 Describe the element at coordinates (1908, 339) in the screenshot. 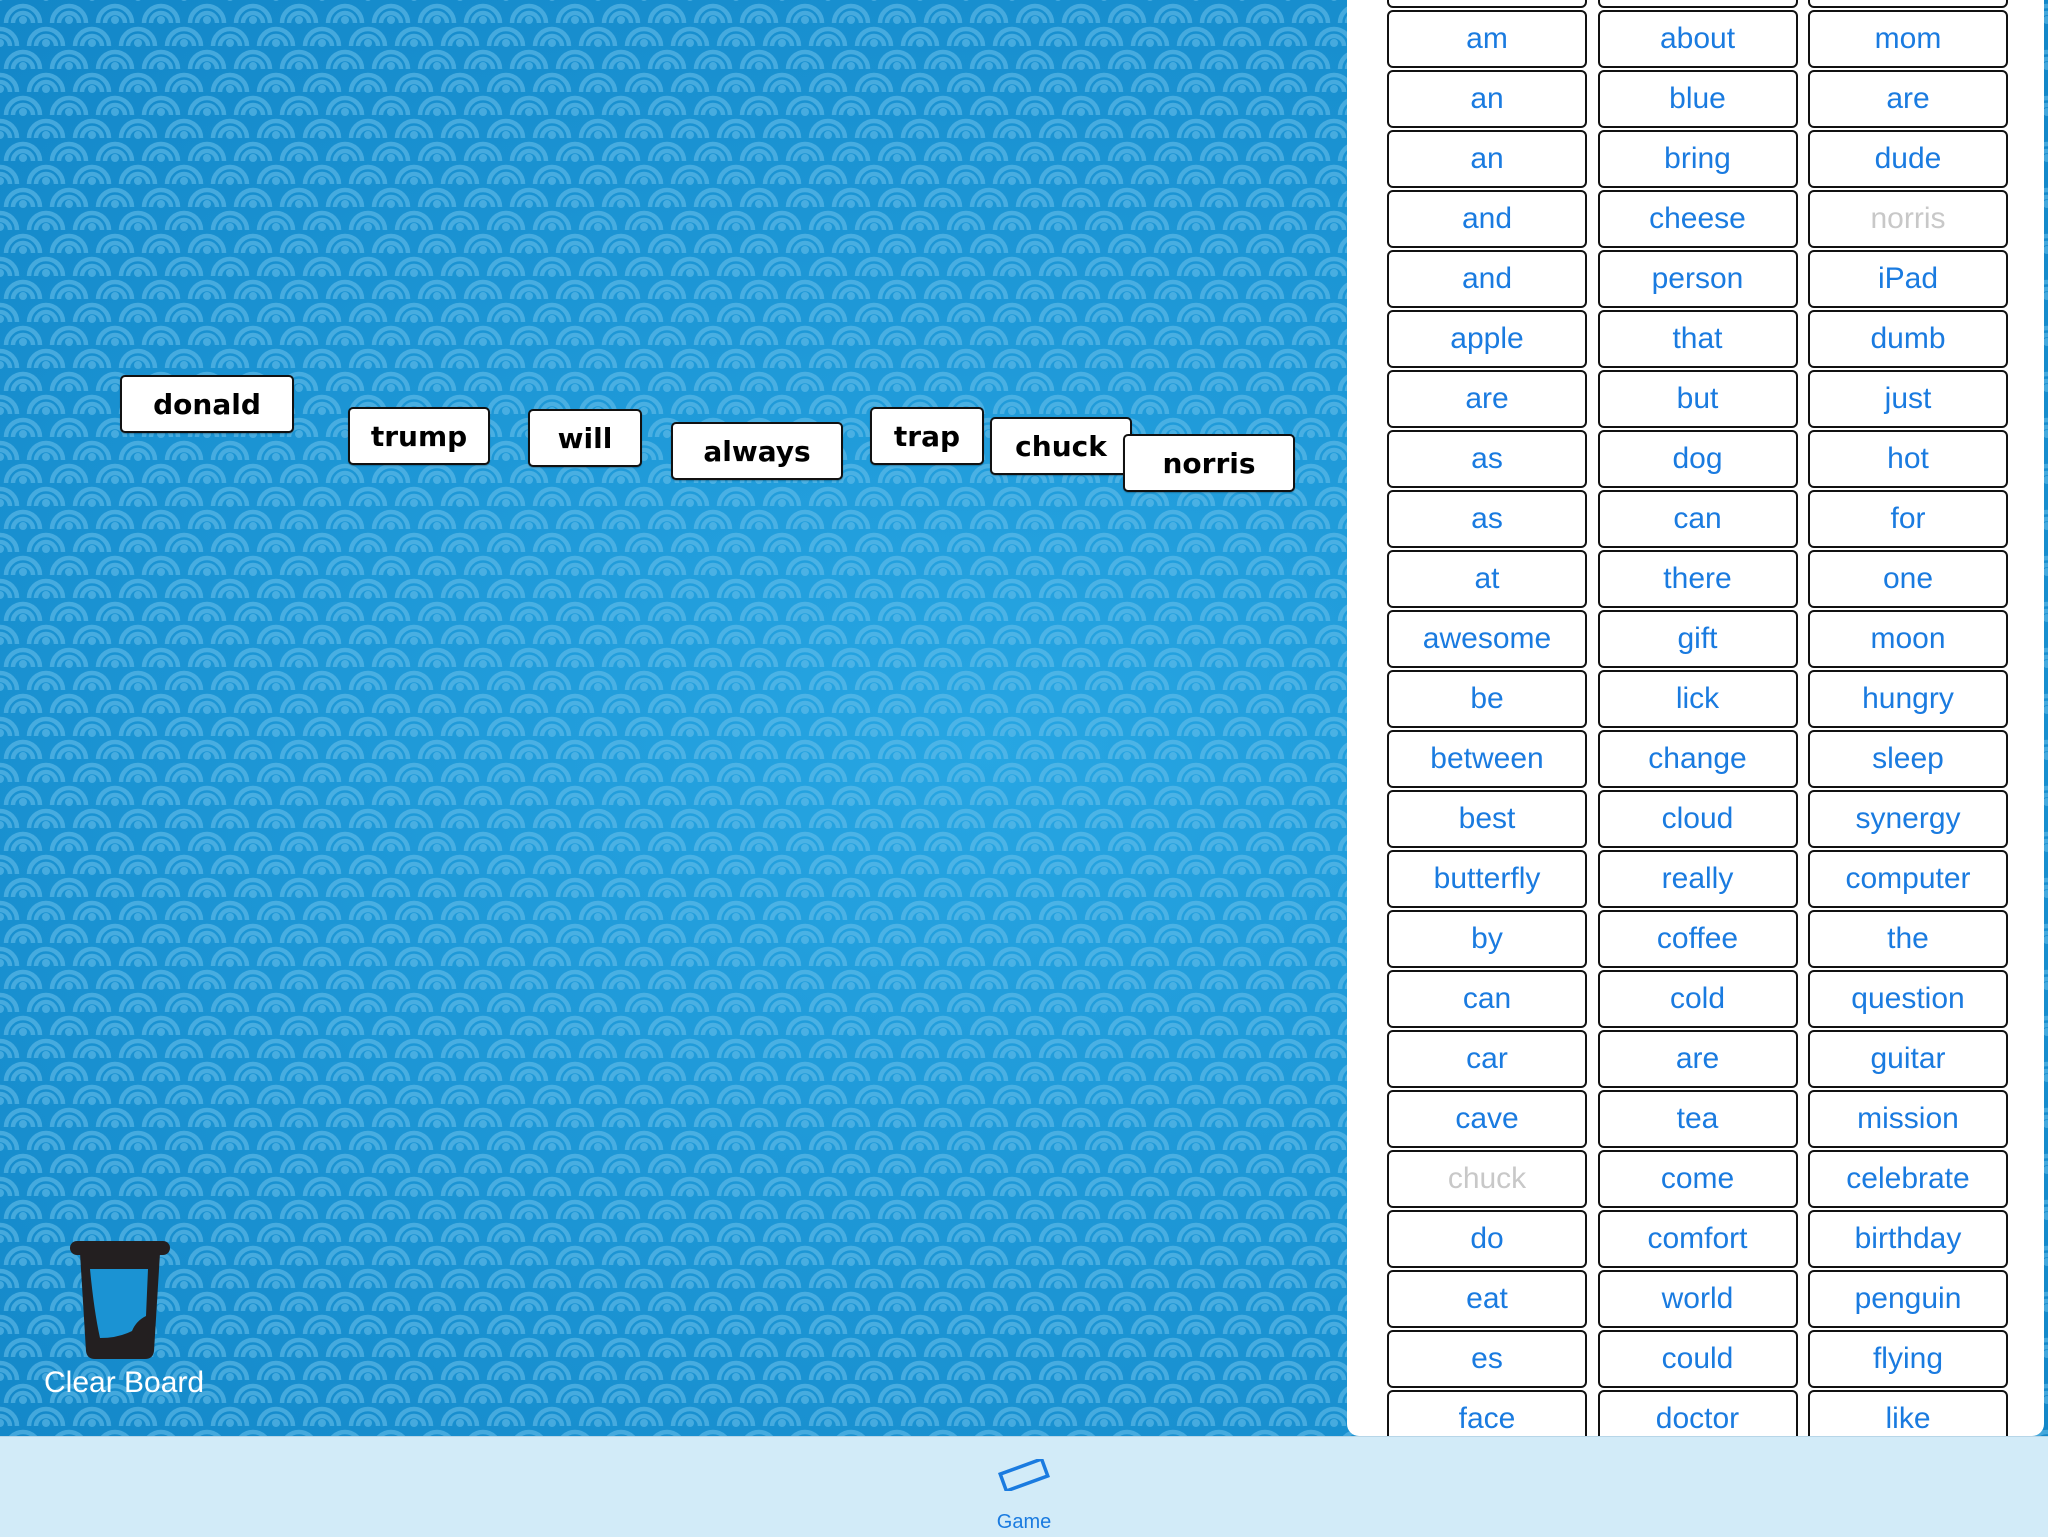

I see `word-button-dumb: dumb` at that location.